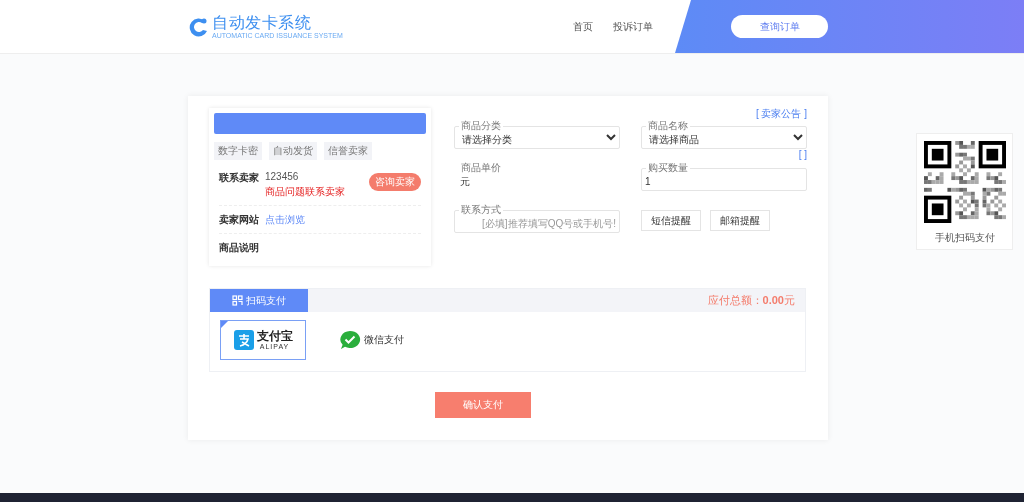 This screenshot has height=502, width=1024. Describe the element at coordinates (740, 220) in the screenshot. I see `reminder-button: 邮箱提醒` at that location.